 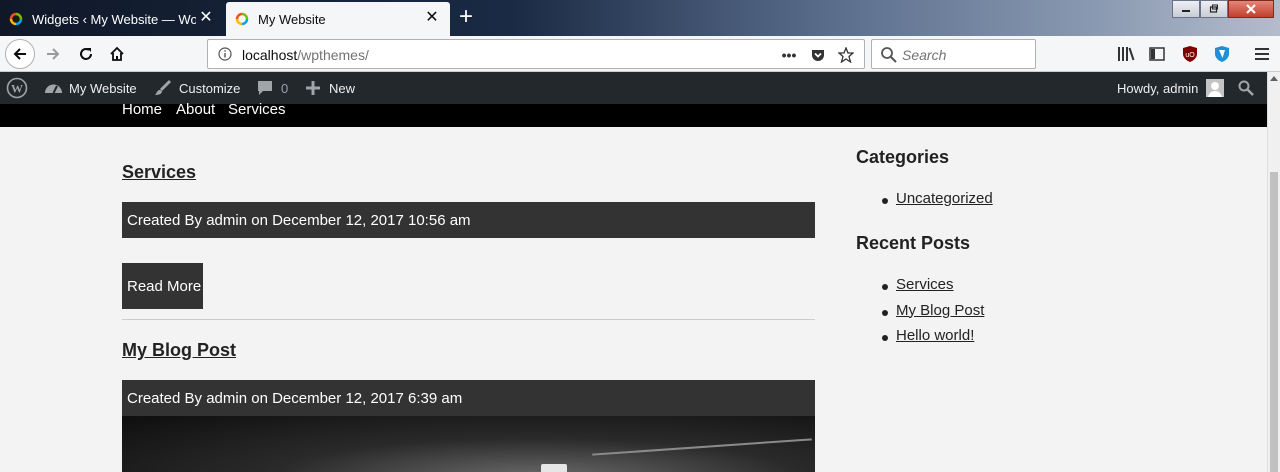 I want to click on customize-label: Customize, so click(x=210, y=88).